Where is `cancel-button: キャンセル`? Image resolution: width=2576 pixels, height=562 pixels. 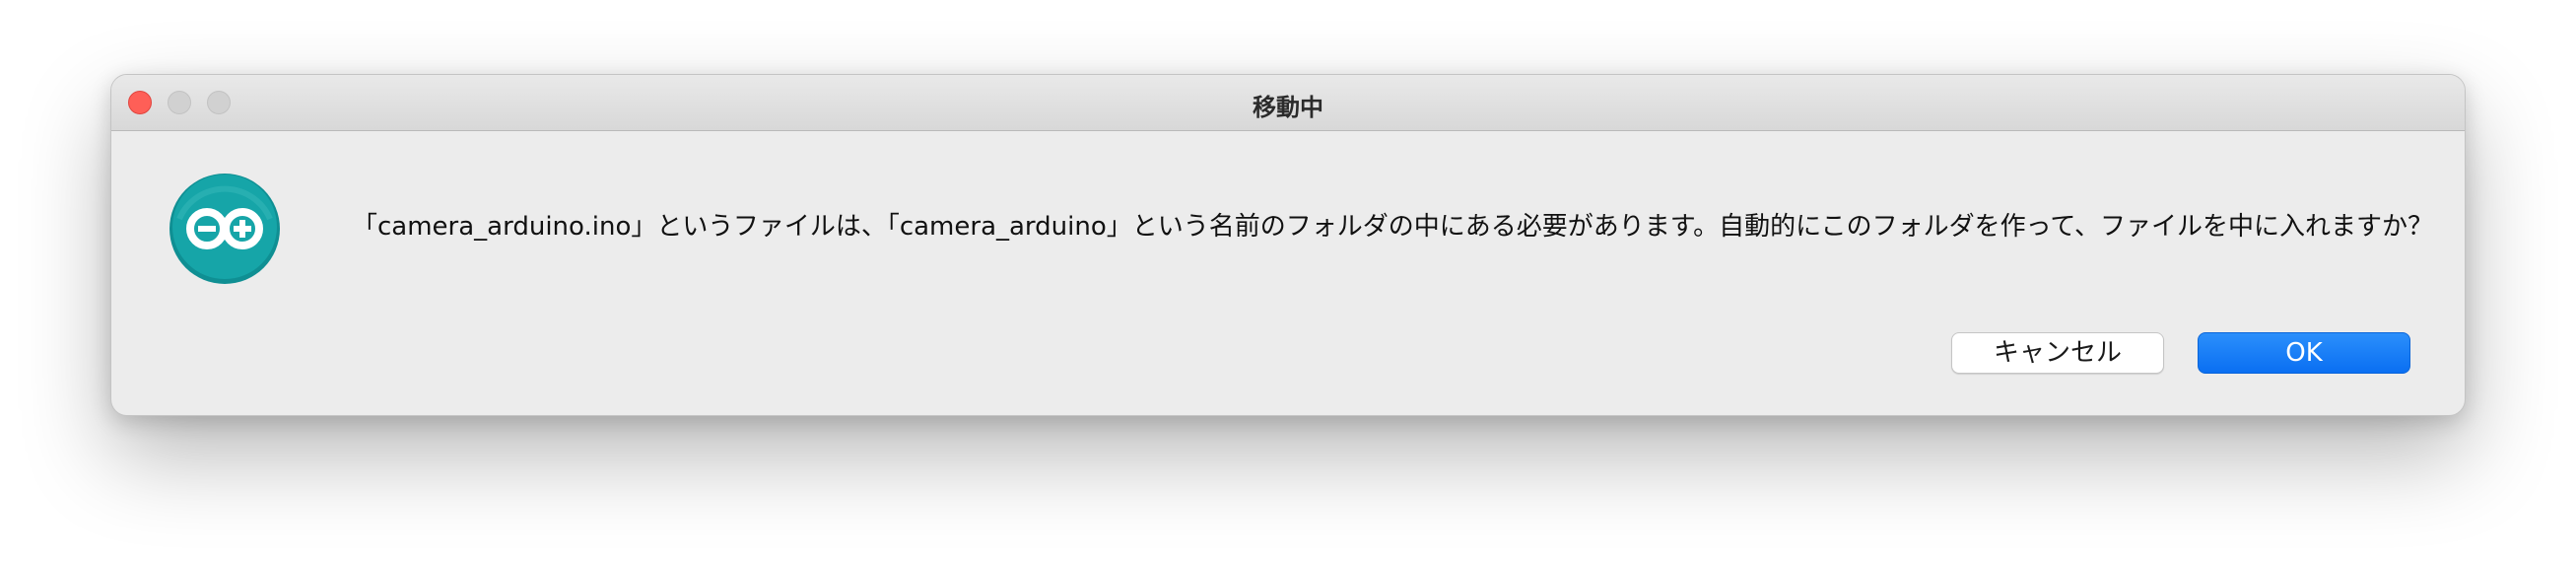
cancel-button: キャンセル is located at coordinates (2057, 353).